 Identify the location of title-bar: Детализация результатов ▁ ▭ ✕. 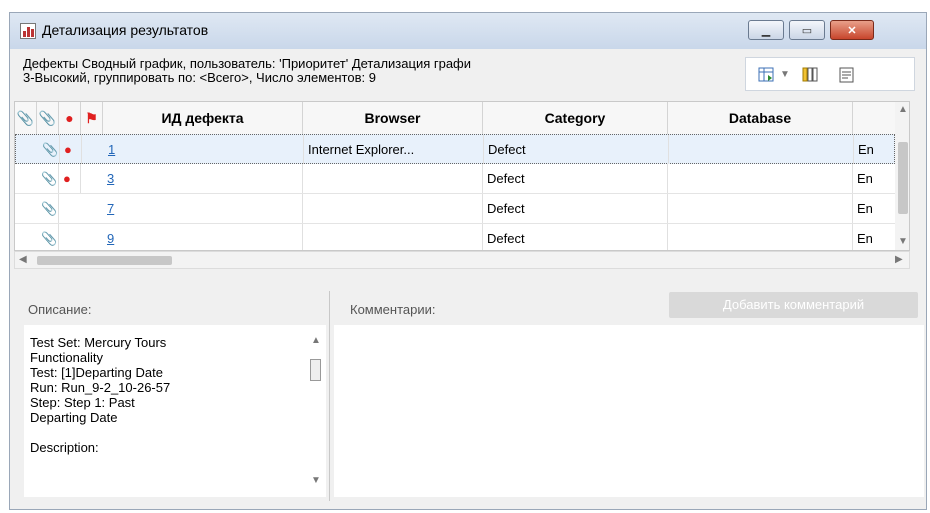
(468, 31).